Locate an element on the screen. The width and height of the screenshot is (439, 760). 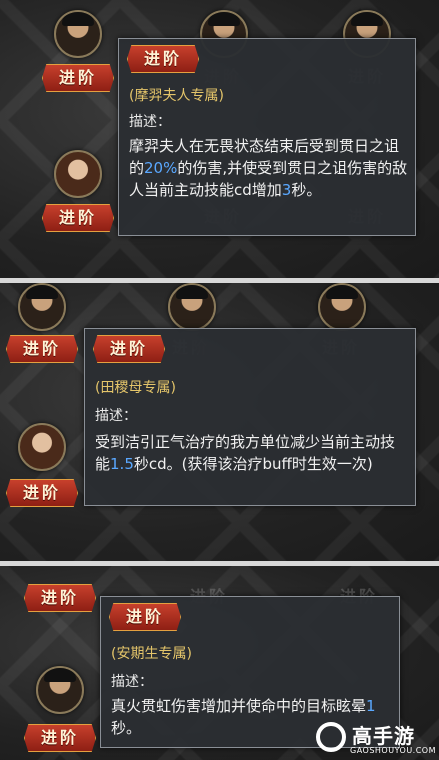
exclusive-label: (田稷母专属) is located at coordinates (135, 388).